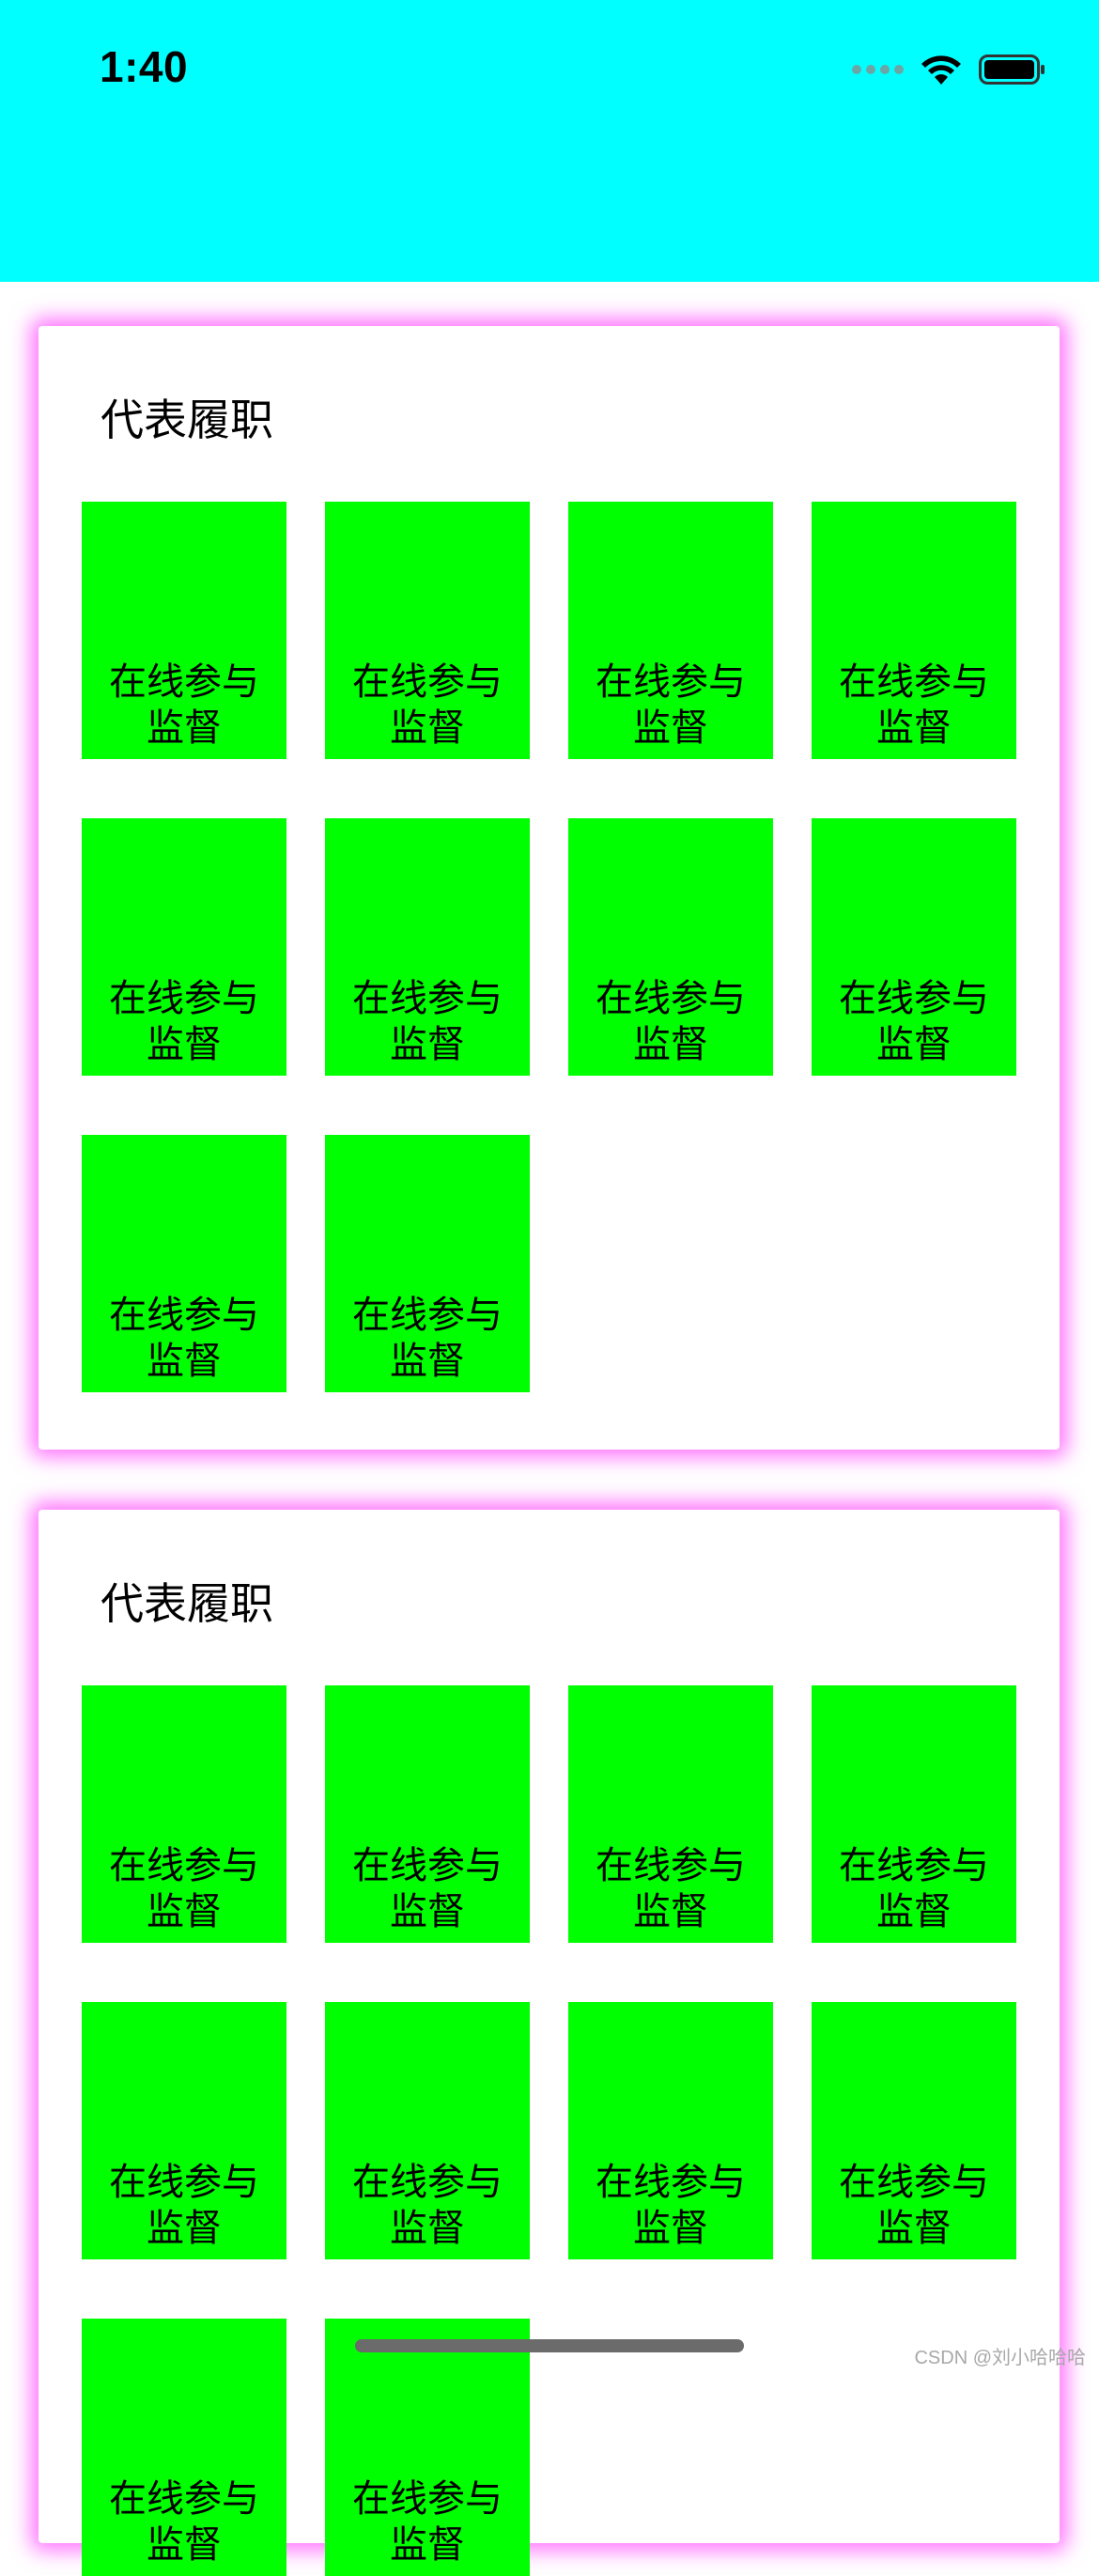 This screenshot has height=2576, width=1099. What do you see at coordinates (1000, 2358) in the screenshot?
I see `watermark: CSDN @刘小哈哈哈` at bounding box center [1000, 2358].